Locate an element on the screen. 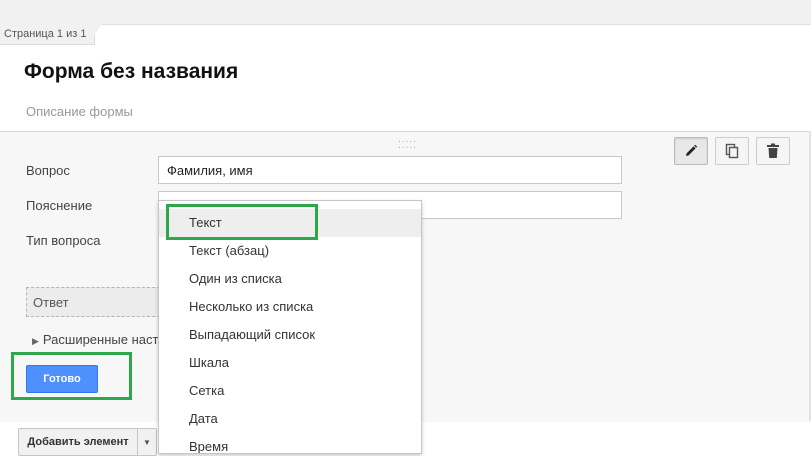  add-element-dropdown: ▼ is located at coordinates (147, 442).